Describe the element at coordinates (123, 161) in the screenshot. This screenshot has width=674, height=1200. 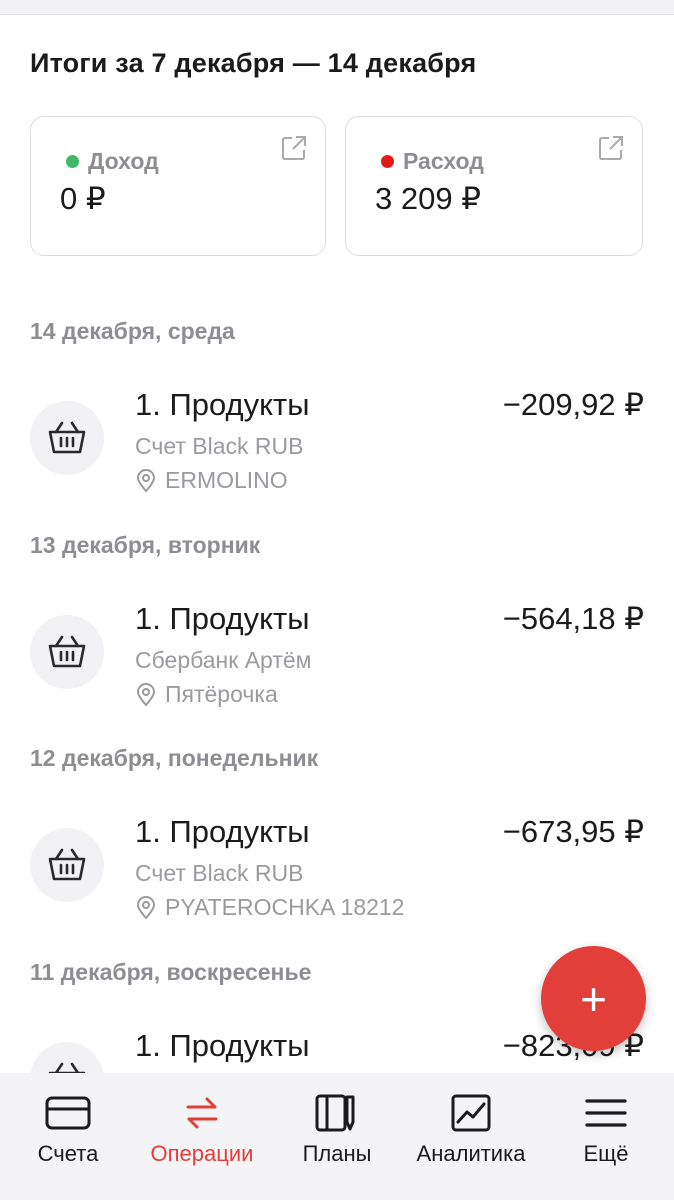
I see `income-label: Доход` at that location.